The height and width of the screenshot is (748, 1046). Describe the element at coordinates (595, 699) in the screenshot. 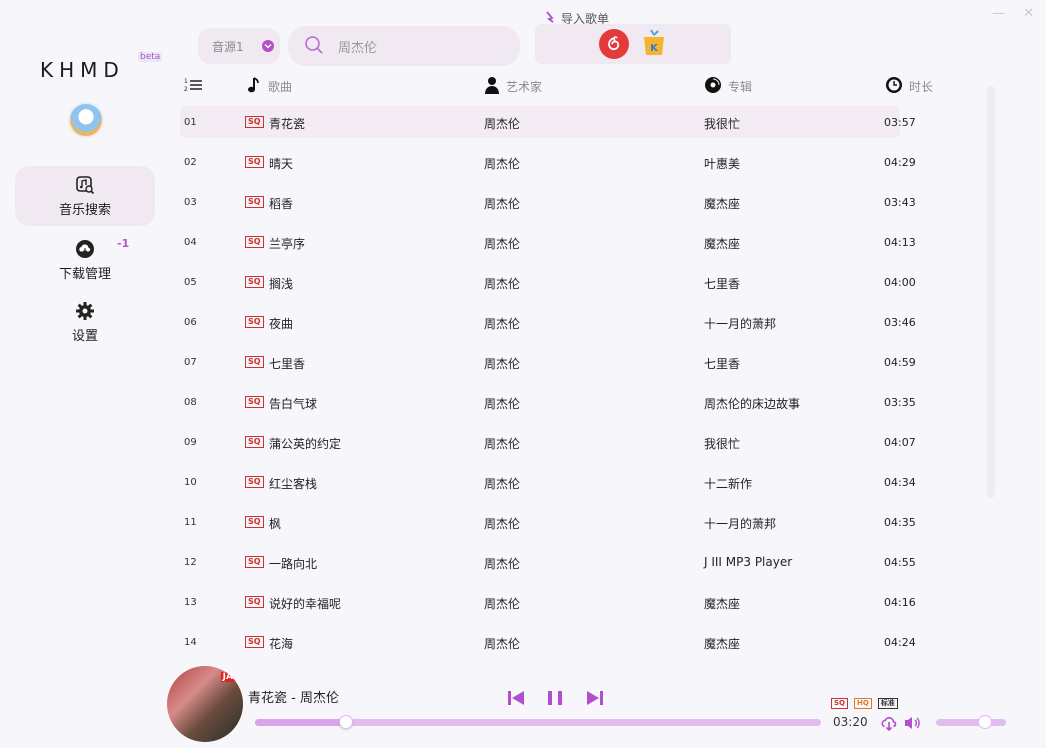

I see `next-track-button` at that location.